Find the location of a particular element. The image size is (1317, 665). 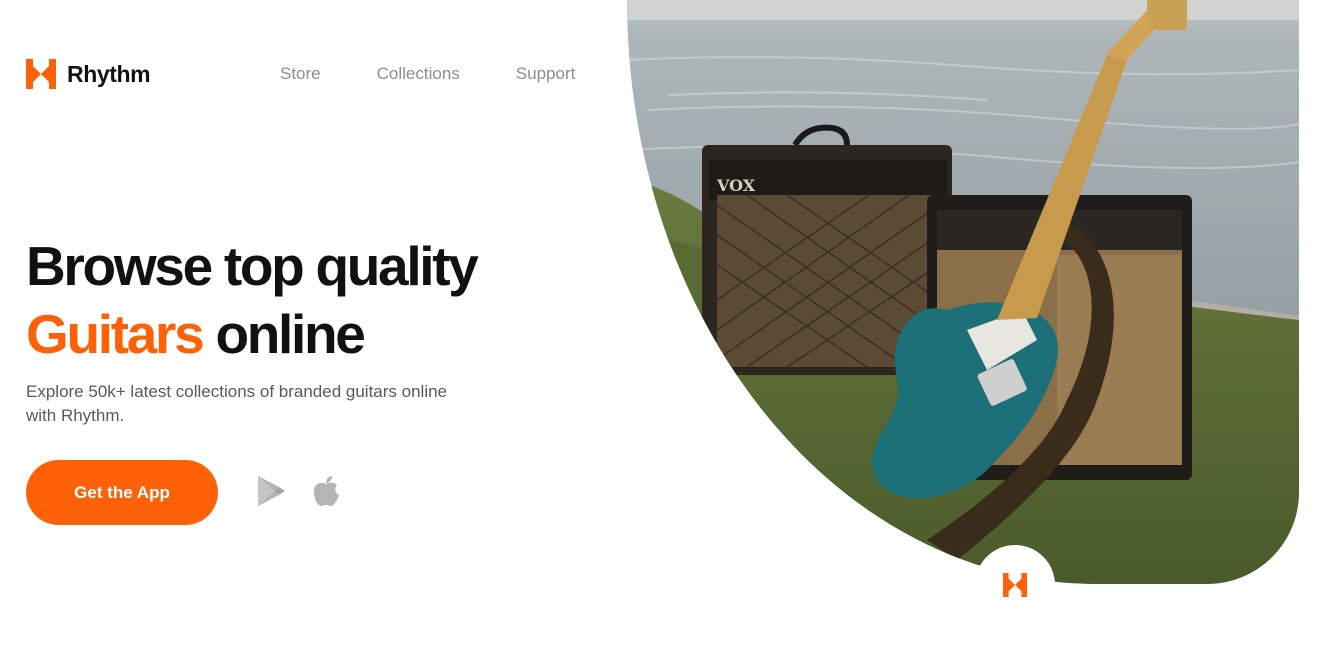

nav-support: Support is located at coordinates (546, 74).